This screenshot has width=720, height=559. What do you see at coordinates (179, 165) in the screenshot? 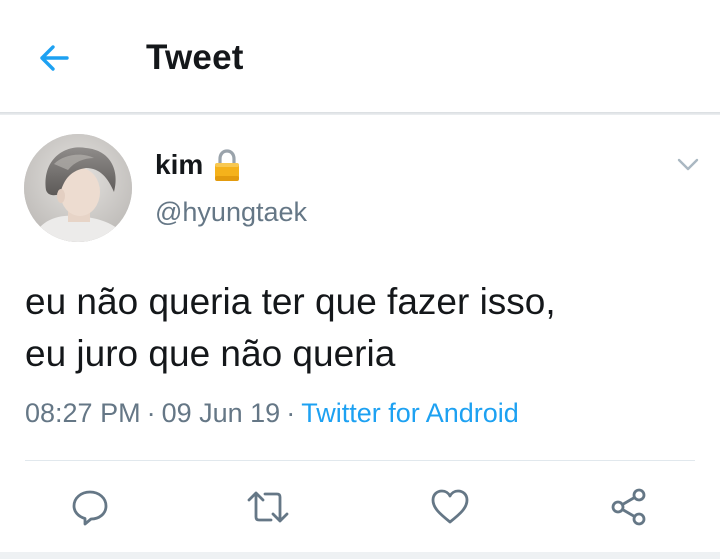
I see `author-name: kim` at bounding box center [179, 165].